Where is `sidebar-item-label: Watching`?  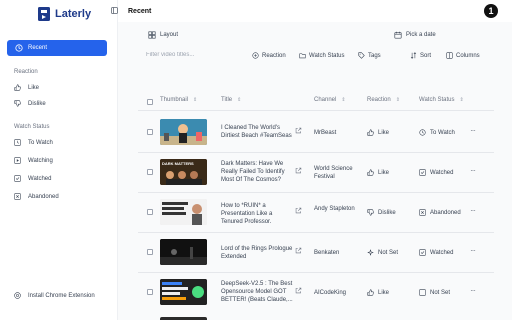 sidebar-item-label: Watching is located at coordinates (40, 160).